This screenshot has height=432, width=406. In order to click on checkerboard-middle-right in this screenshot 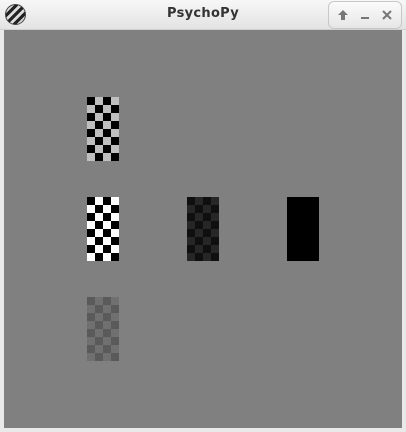, I will do `click(303, 229)`.